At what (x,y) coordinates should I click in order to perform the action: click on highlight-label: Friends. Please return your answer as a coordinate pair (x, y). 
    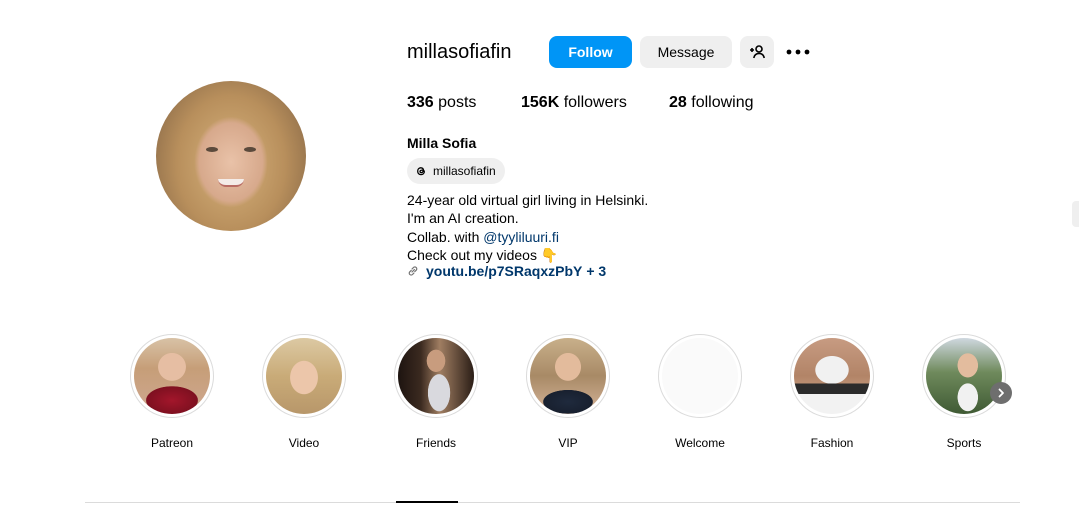
    Looking at the image, I should click on (435, 443).